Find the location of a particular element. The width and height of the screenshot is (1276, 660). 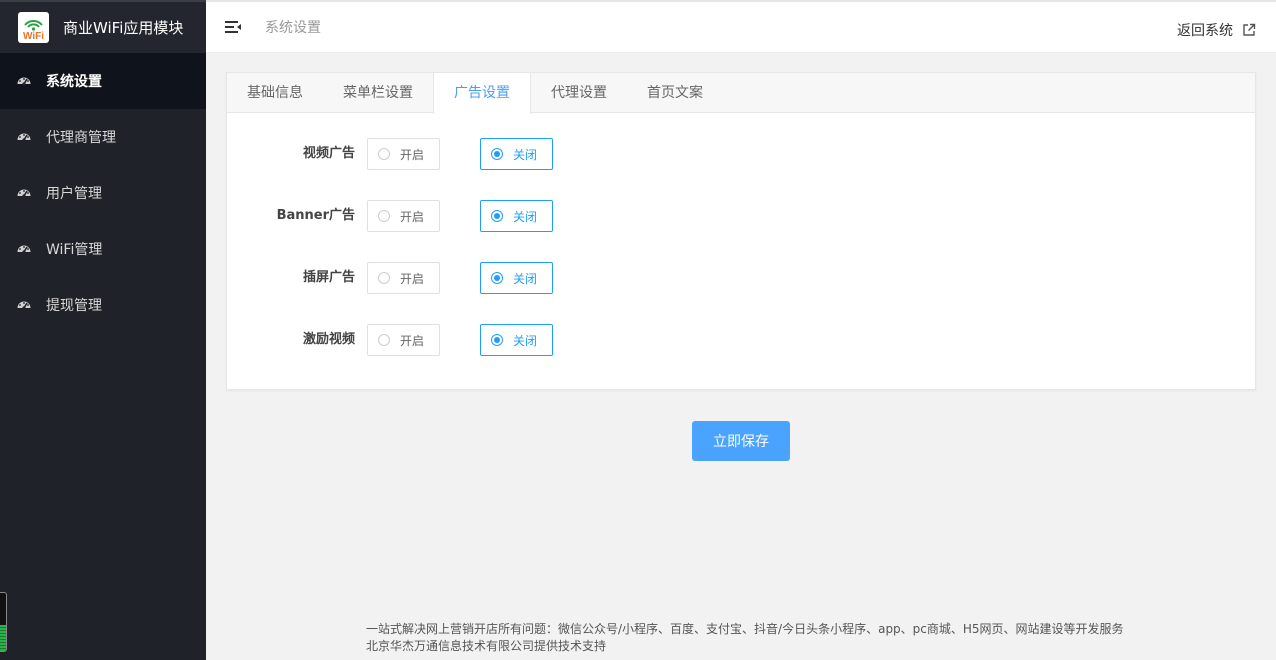

tab-1: 菜单栏设置 is located at coordinates (378, 93).